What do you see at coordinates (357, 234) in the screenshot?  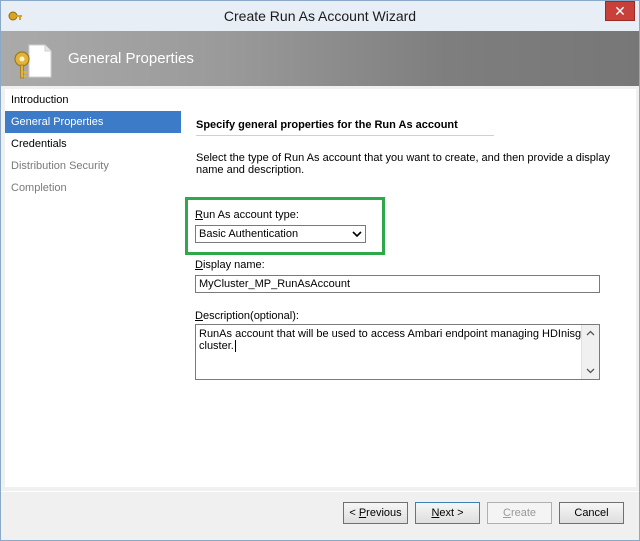 I see `chevron-down-icon` at bounding box center [357, 234].